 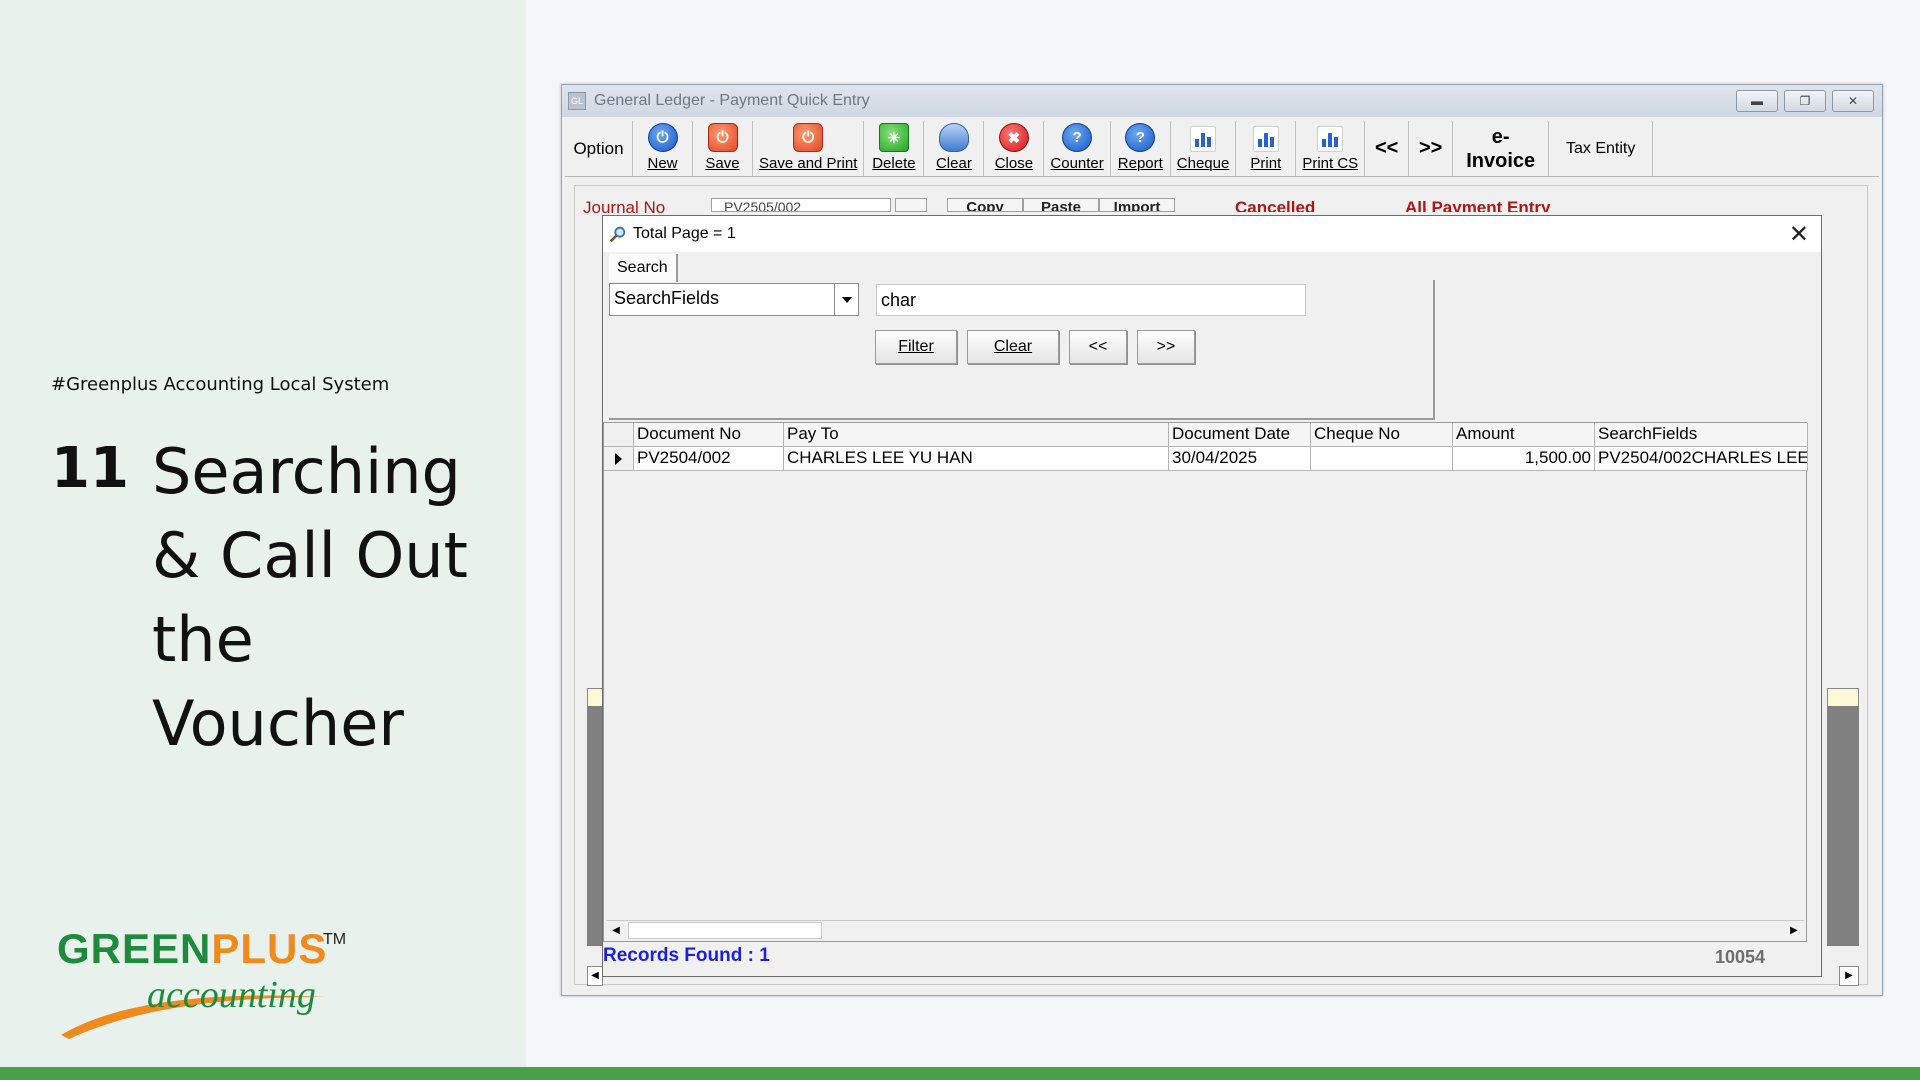 I want to click on restore-icon: ❐, so click(x=1805, y=101).